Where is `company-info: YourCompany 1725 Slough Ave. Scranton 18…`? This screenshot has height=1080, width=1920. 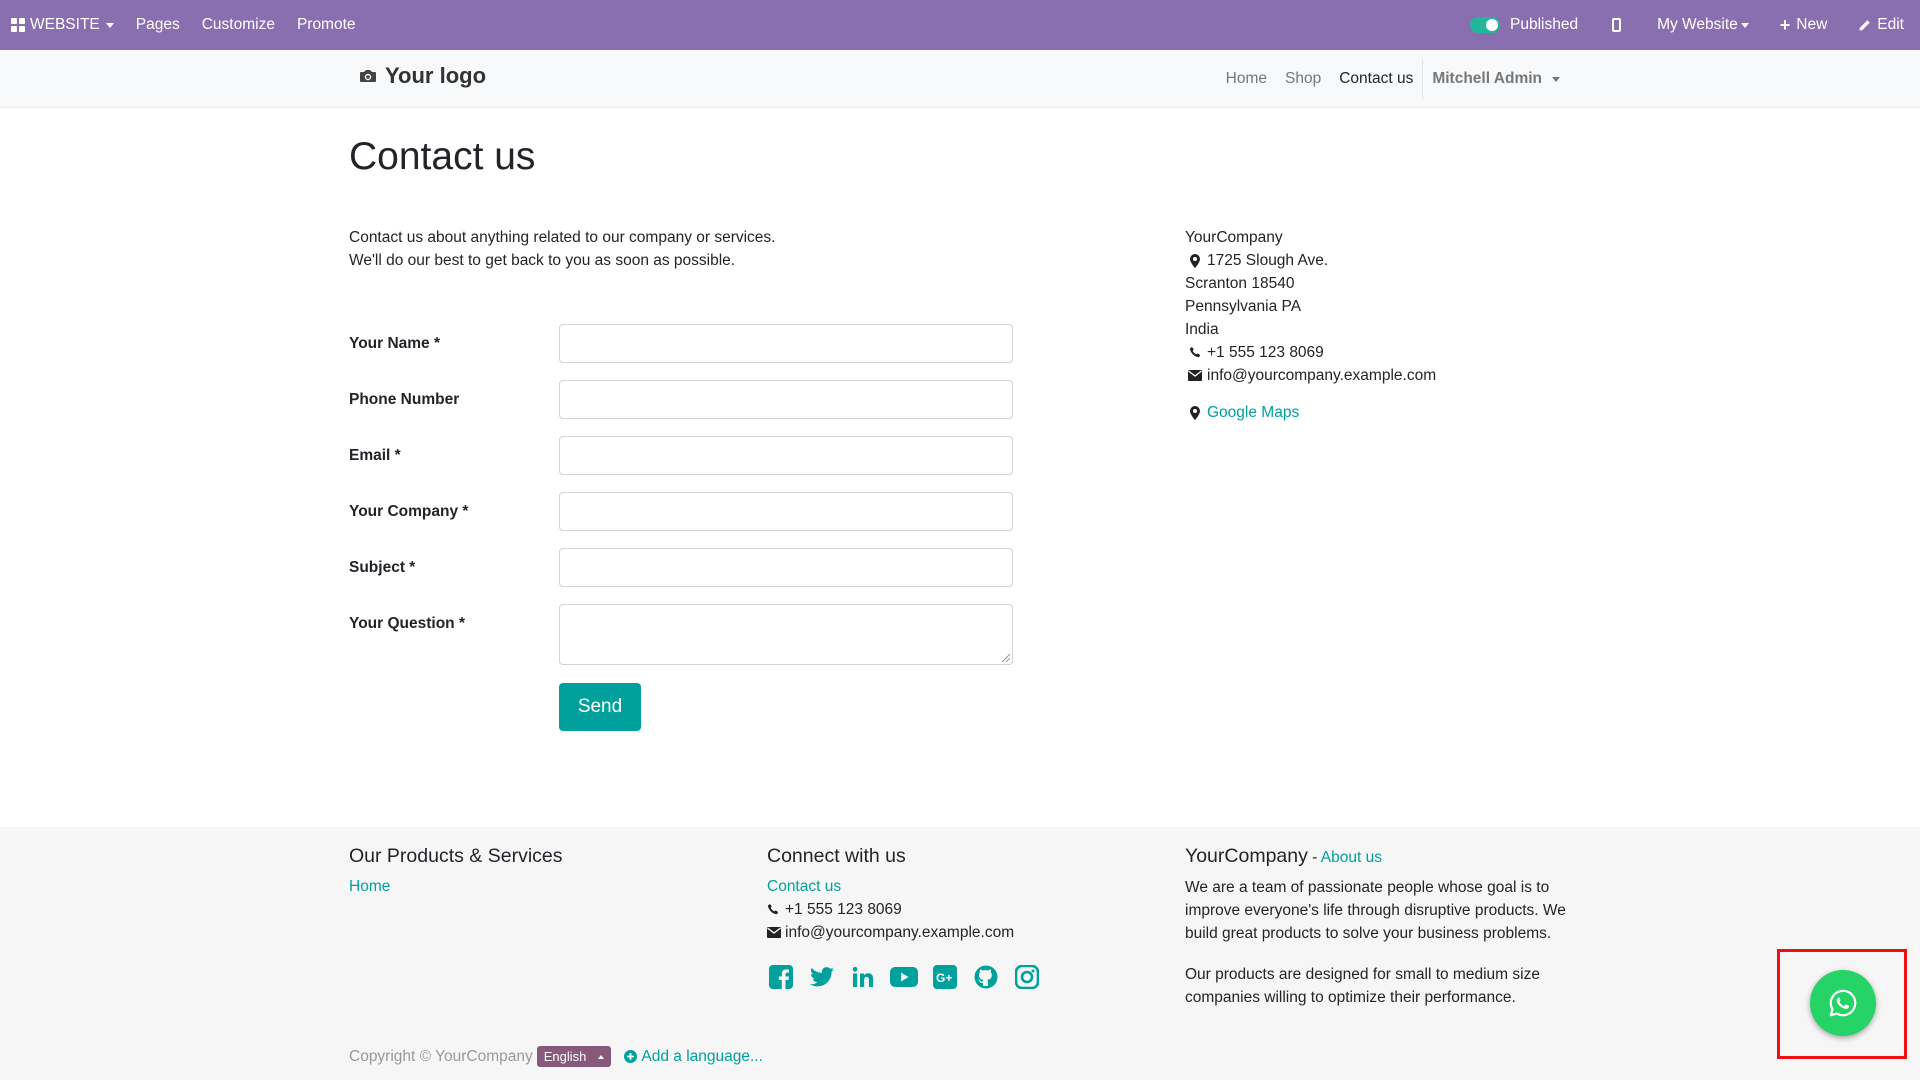 company-info: YourCompany 1725 Slough Ave. Scranton 18… is located at coordinates (1310, 325).